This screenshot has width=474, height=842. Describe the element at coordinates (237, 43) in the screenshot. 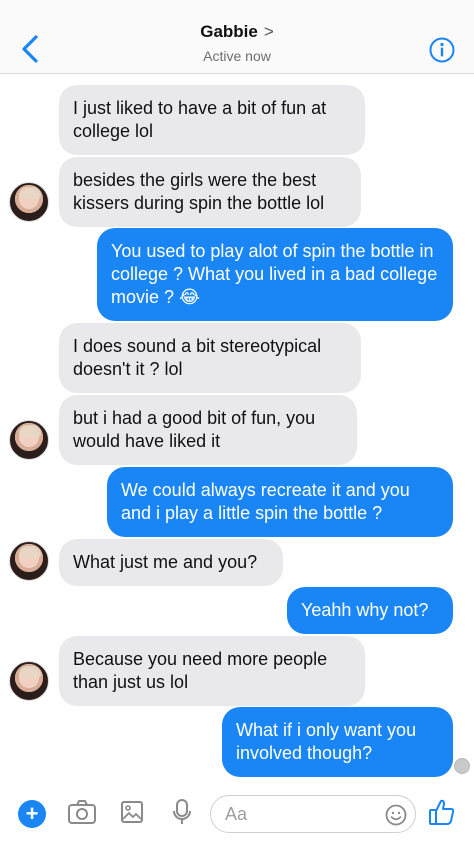

I see `contact-title-area: Gabbie > Active now` at that location.